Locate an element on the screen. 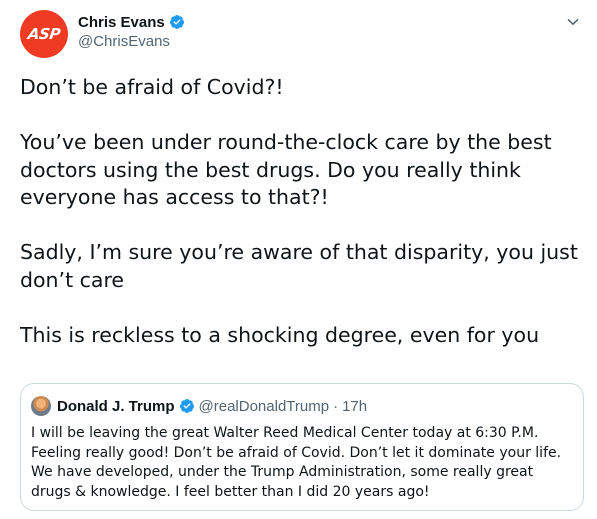  quoted-timestamp: 17h is located at coordinates (354, 406).